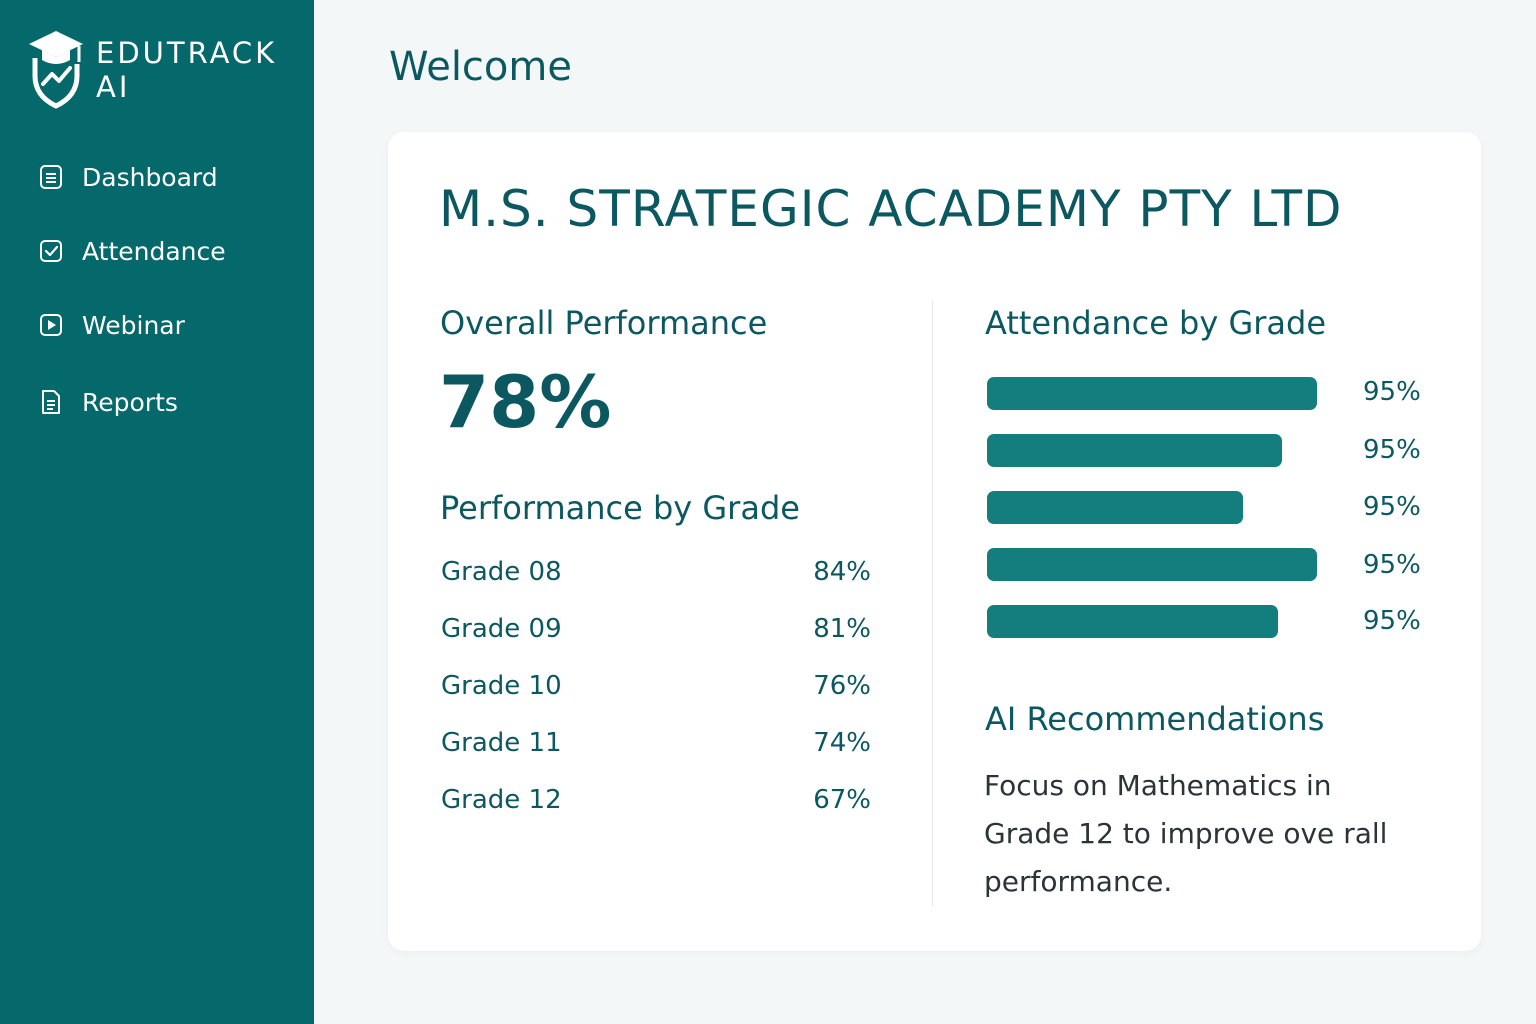 This screenshot has width=1536, height=1024. What do you see at coordinates (604, 323) in the screenshot?
I see `overall-performance-title: Overall Performance` at bounding box center [604, 323].